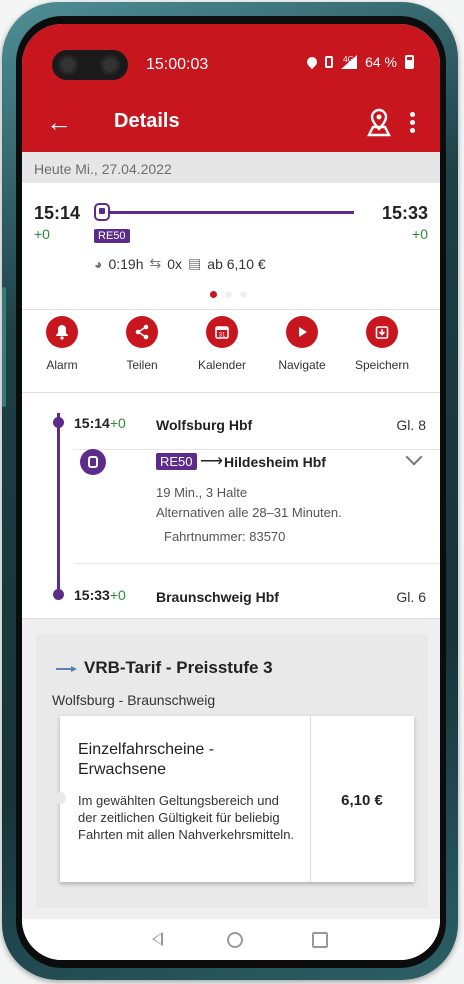 This screenshot has width=464, height=984. What do you see at coordinates (175, 263) in the screenshot?
I see `transfer-count: 0x` at bounding box center [175, 263].